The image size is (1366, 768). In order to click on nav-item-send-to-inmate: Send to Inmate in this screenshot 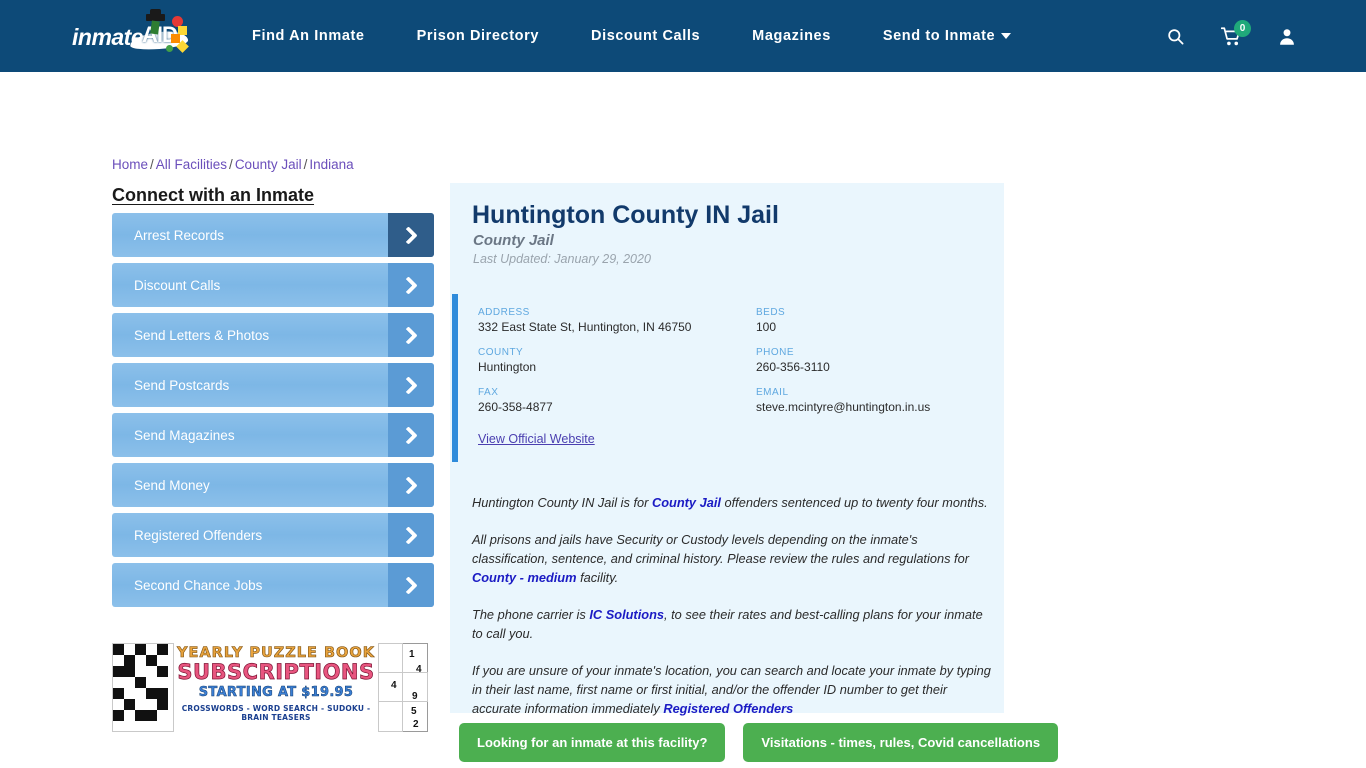, I will do `click(947, 36)`.